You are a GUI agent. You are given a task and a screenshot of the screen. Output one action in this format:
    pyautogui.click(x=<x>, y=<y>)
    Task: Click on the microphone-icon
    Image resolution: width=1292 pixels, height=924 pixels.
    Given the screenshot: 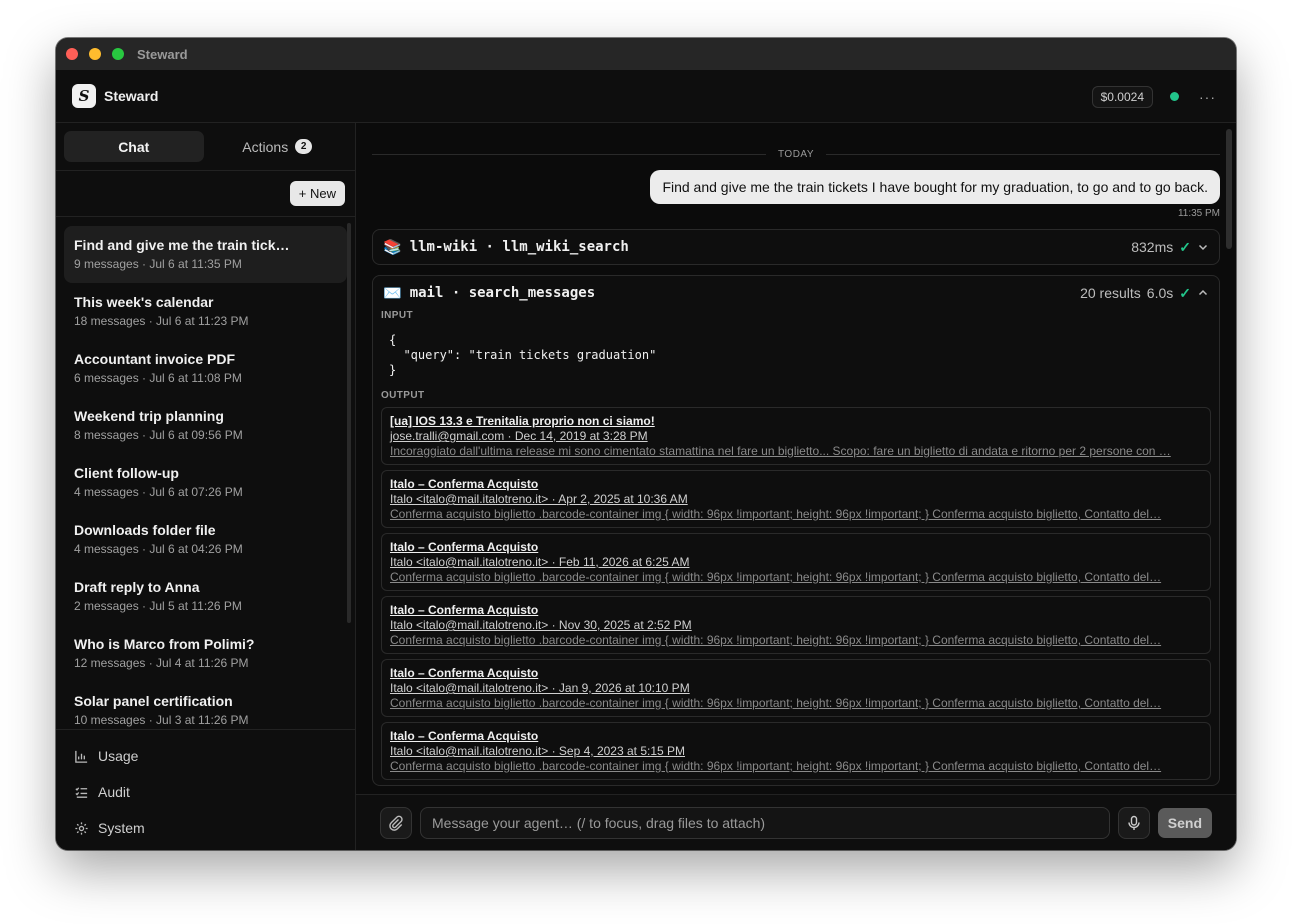 What is the action you would take?
    pyautogui.click(x=1134, y=822)
    